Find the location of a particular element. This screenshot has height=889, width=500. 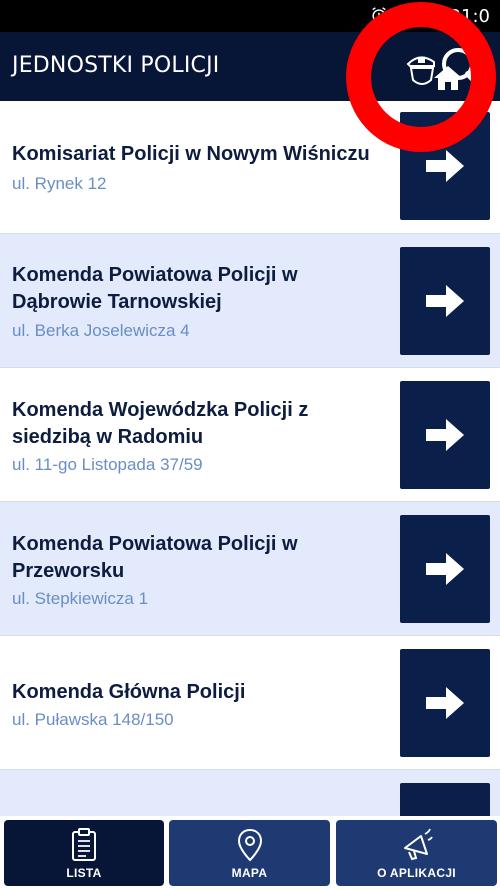

unit-address: ul. Stepkiewicza 1 is located at coordinates (80, 598).